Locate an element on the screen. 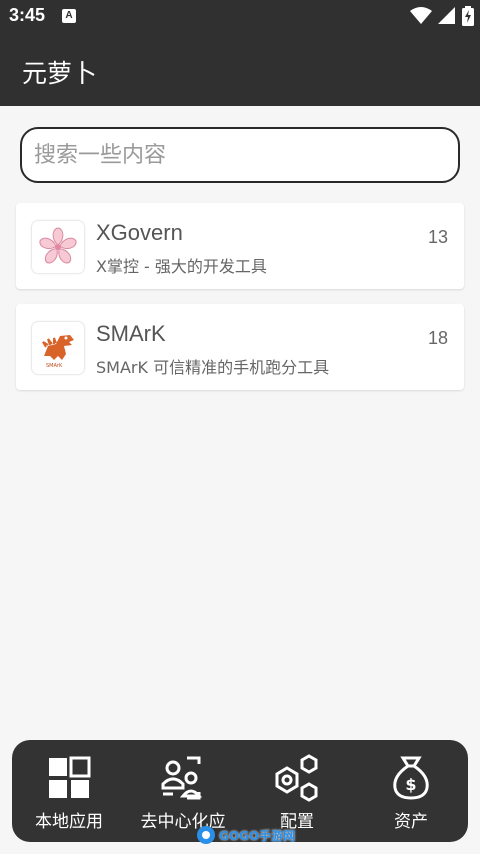  app-header: 3:45 A 元萝卜 is located at coordinates (240, 53).